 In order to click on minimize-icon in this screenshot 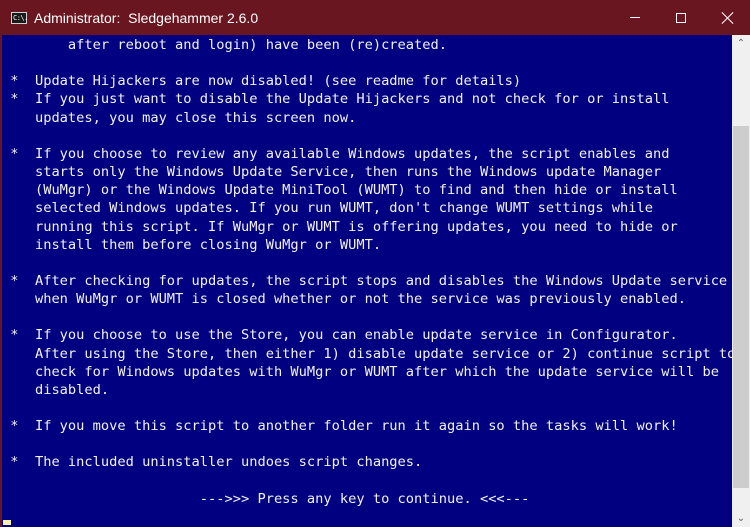, I will do `click(635, 17)`.